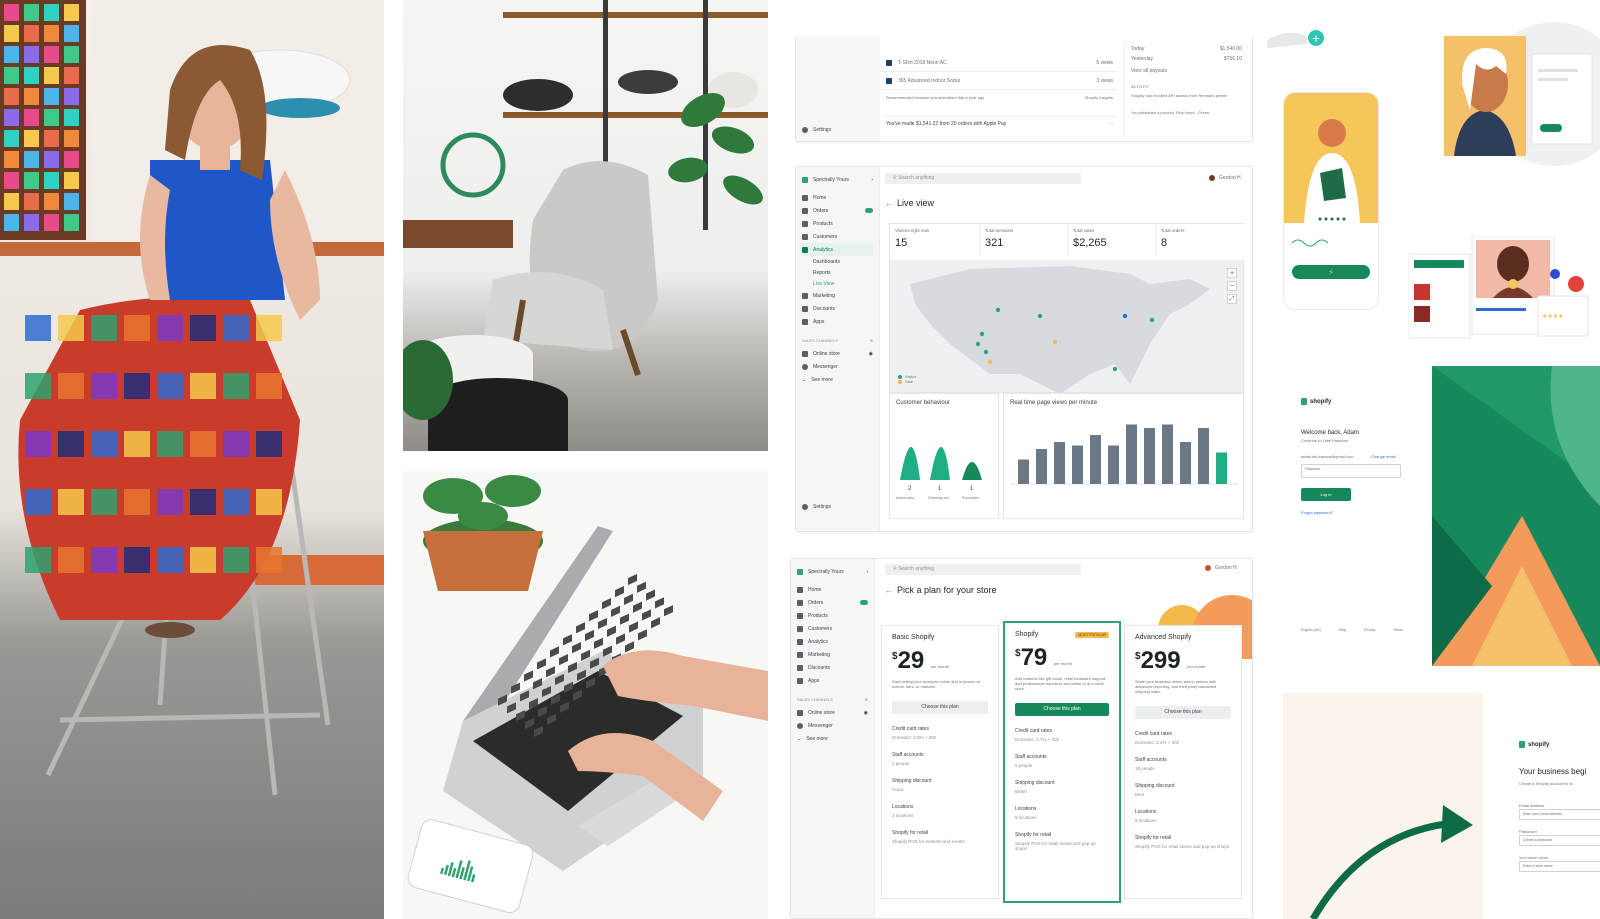  What do you see at coordinates (999, 63) in the screenshot?
I see `list-item: T-Shirt 2018 Neon AC 5 views` at bounding box center [999, 63].